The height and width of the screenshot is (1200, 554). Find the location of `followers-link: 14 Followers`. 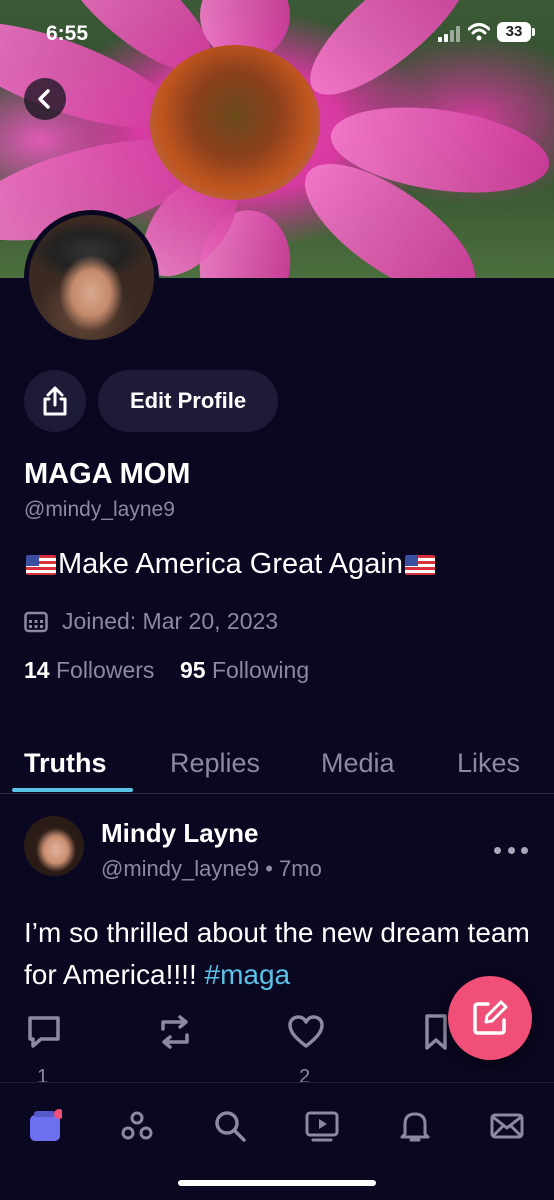

followers-link: 14 Followers is located at coordinates (89, 670).